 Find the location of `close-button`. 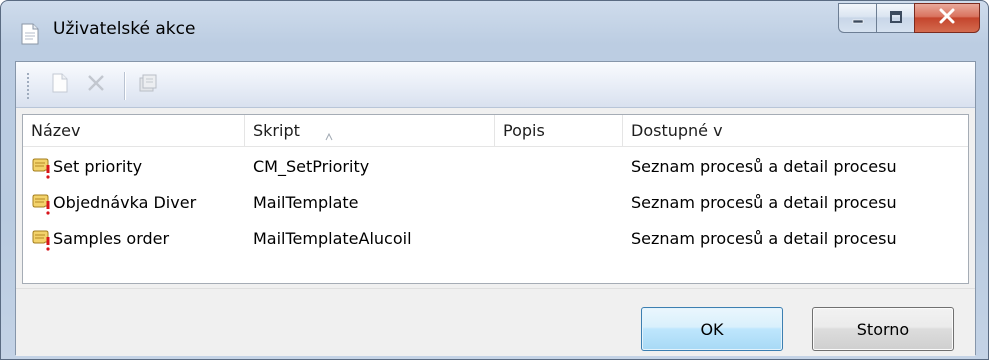

close-button is located at coordinates (947, 18).